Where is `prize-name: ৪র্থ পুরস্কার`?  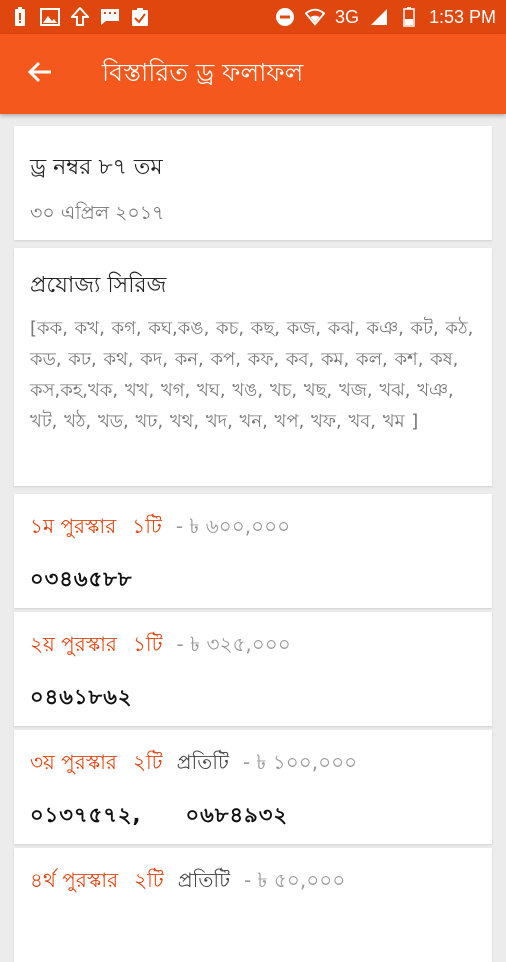 prize-name: ৪র্থ পুরস্কার is located at coordinates (74, 880).